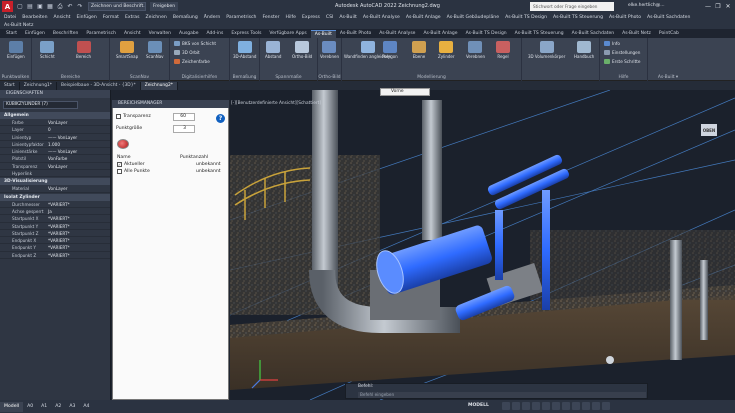  What do you see at coordinates (55, 248) in the screenshot?
I see `property-row-endpunkt-y: Endpunkt Y *VARIERT*` at bounding box center [55, 248].